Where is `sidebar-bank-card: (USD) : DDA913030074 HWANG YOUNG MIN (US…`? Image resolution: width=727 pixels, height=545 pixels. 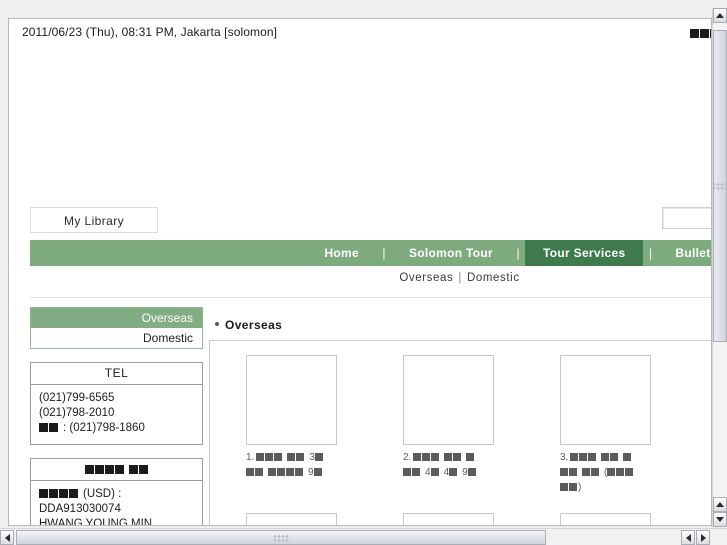
sidebar-bank-card: (USD) : DDA913030074 HWANG YOUNG MIN (US… is located at coordinates (116, 492).